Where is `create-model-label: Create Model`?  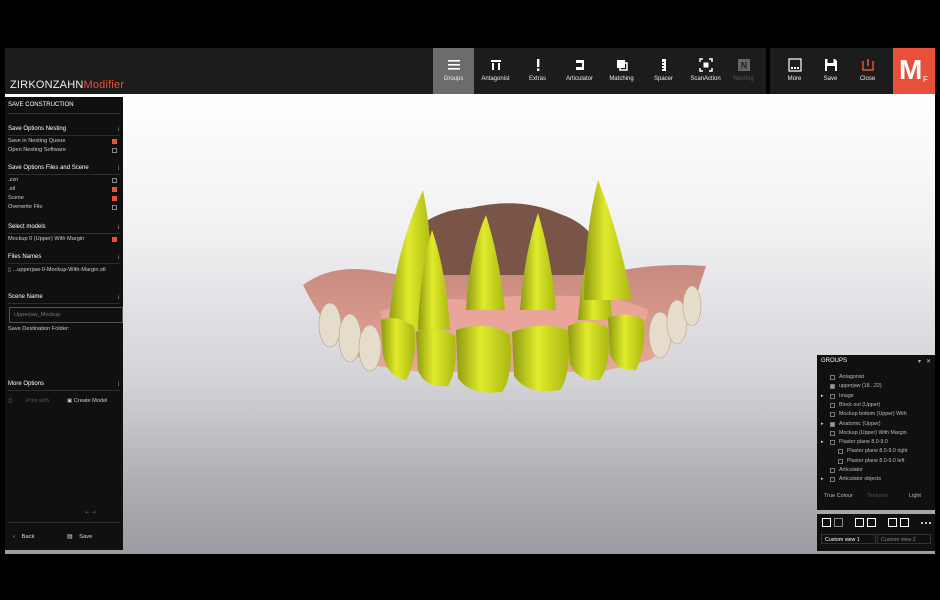 create-model-label: Create Model is located at coordinates (90, 401).